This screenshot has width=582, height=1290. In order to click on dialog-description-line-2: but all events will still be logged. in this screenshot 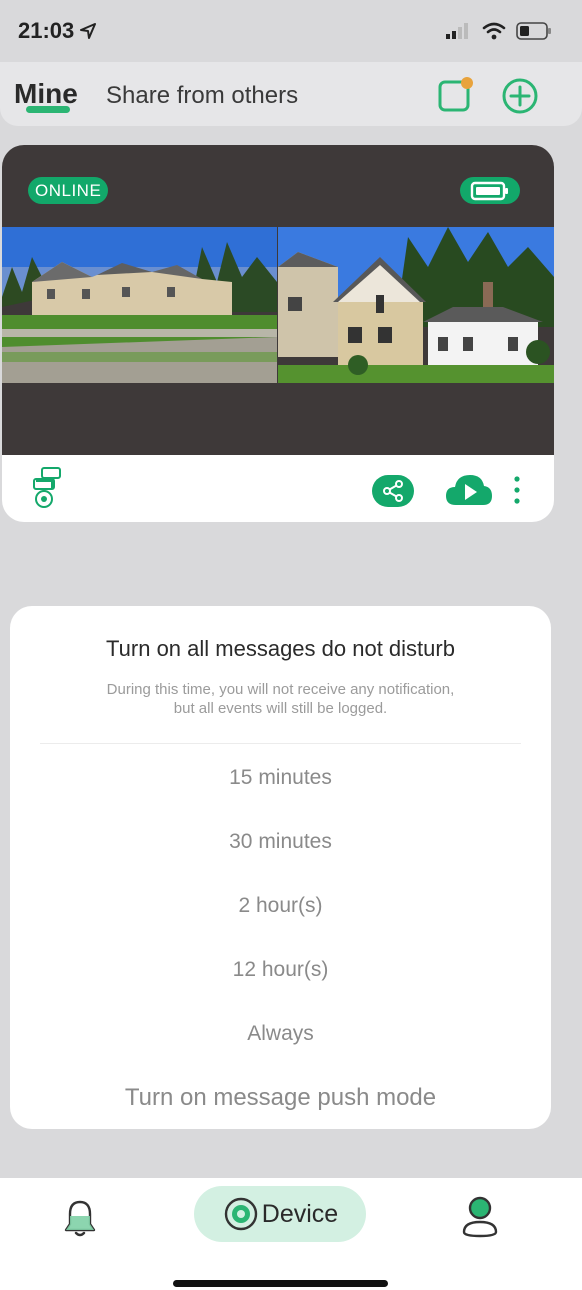, I will do `click(280, 708)`.